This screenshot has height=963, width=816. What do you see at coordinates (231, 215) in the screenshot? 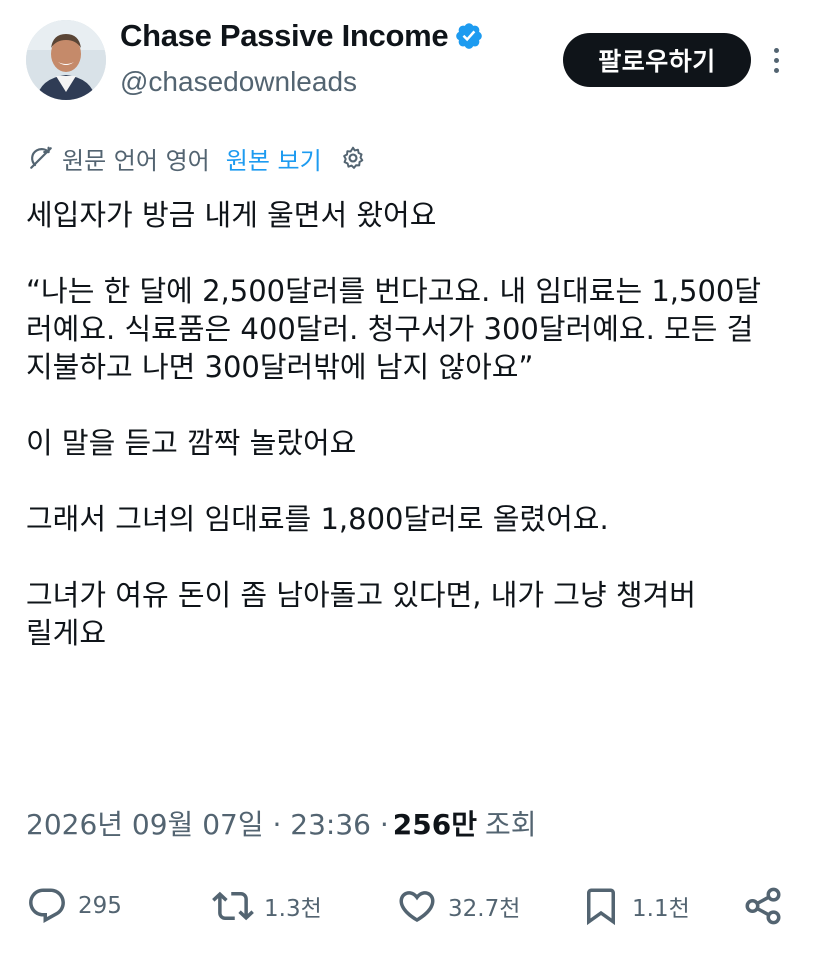
I see `tweet-paragraph: 세입자가 방금 내게 울면서 왔어요` at bounding box center [231, 215].